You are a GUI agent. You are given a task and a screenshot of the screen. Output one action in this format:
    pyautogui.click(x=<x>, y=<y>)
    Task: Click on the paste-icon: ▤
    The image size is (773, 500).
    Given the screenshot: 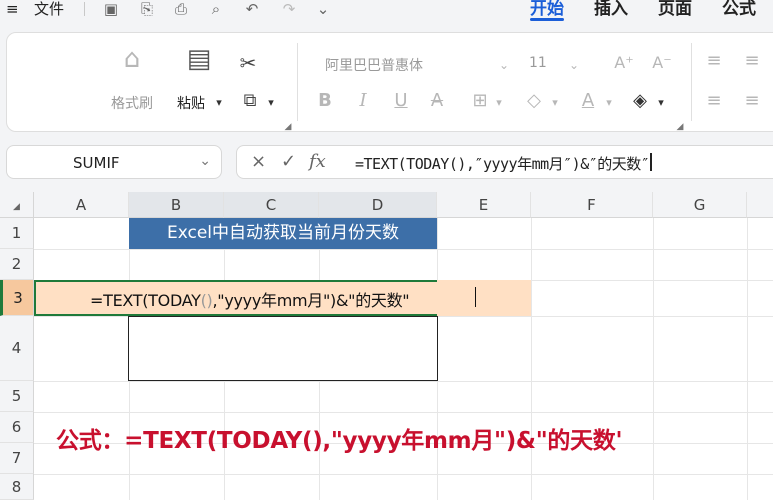 What is the action you would take?
    pyautogui.click(x=199, y=59)
    